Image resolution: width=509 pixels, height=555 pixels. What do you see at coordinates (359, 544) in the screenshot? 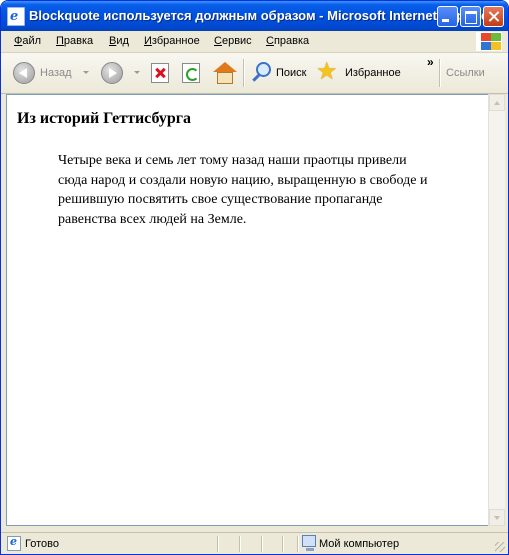
I see `security-zone-text: Мой компьютер` at bounding box center [359, 544].